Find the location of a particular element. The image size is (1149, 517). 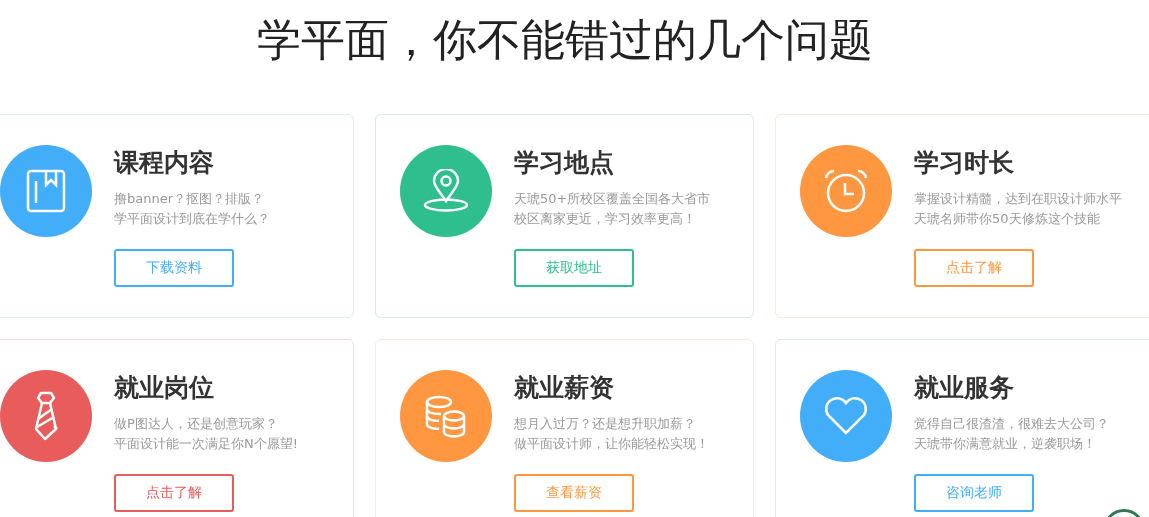

card-title: 课程内容 is located at coordinates (164, 163).